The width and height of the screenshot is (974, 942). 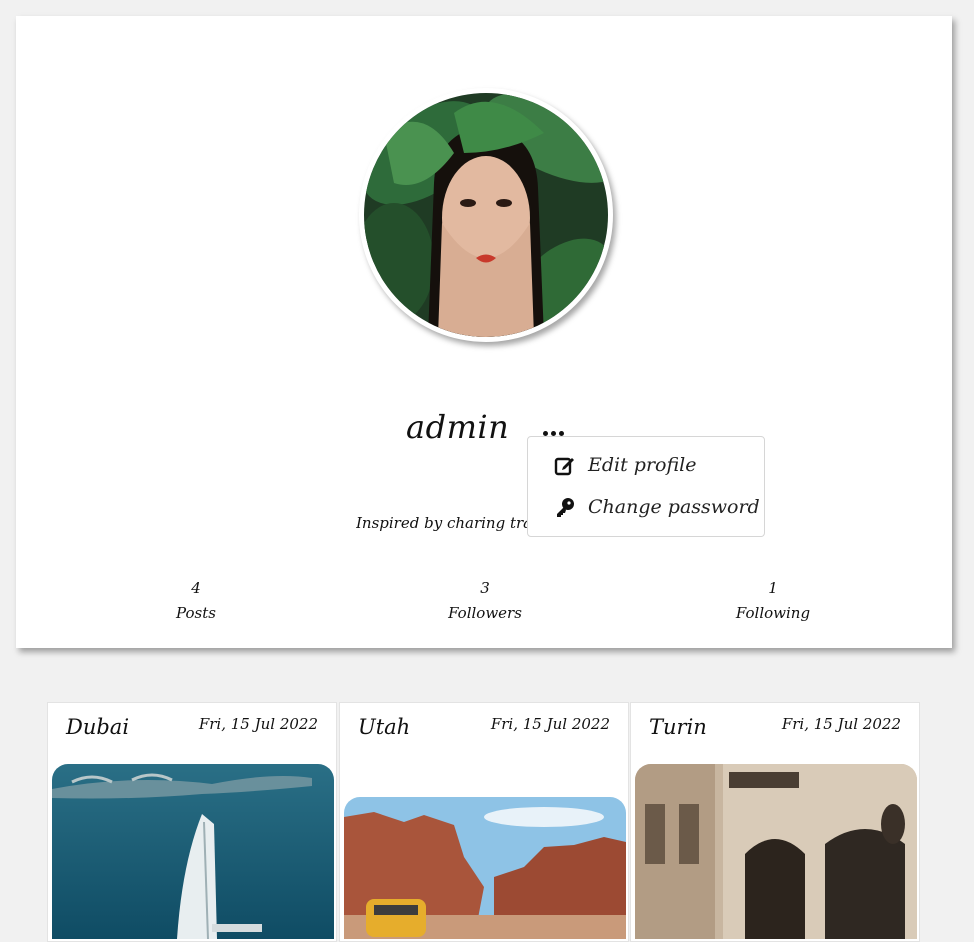 What do you see at coordinates (773, 601) in the screenshot?
I see `stat-following: 1 Following` at bounding box center [773, 601].